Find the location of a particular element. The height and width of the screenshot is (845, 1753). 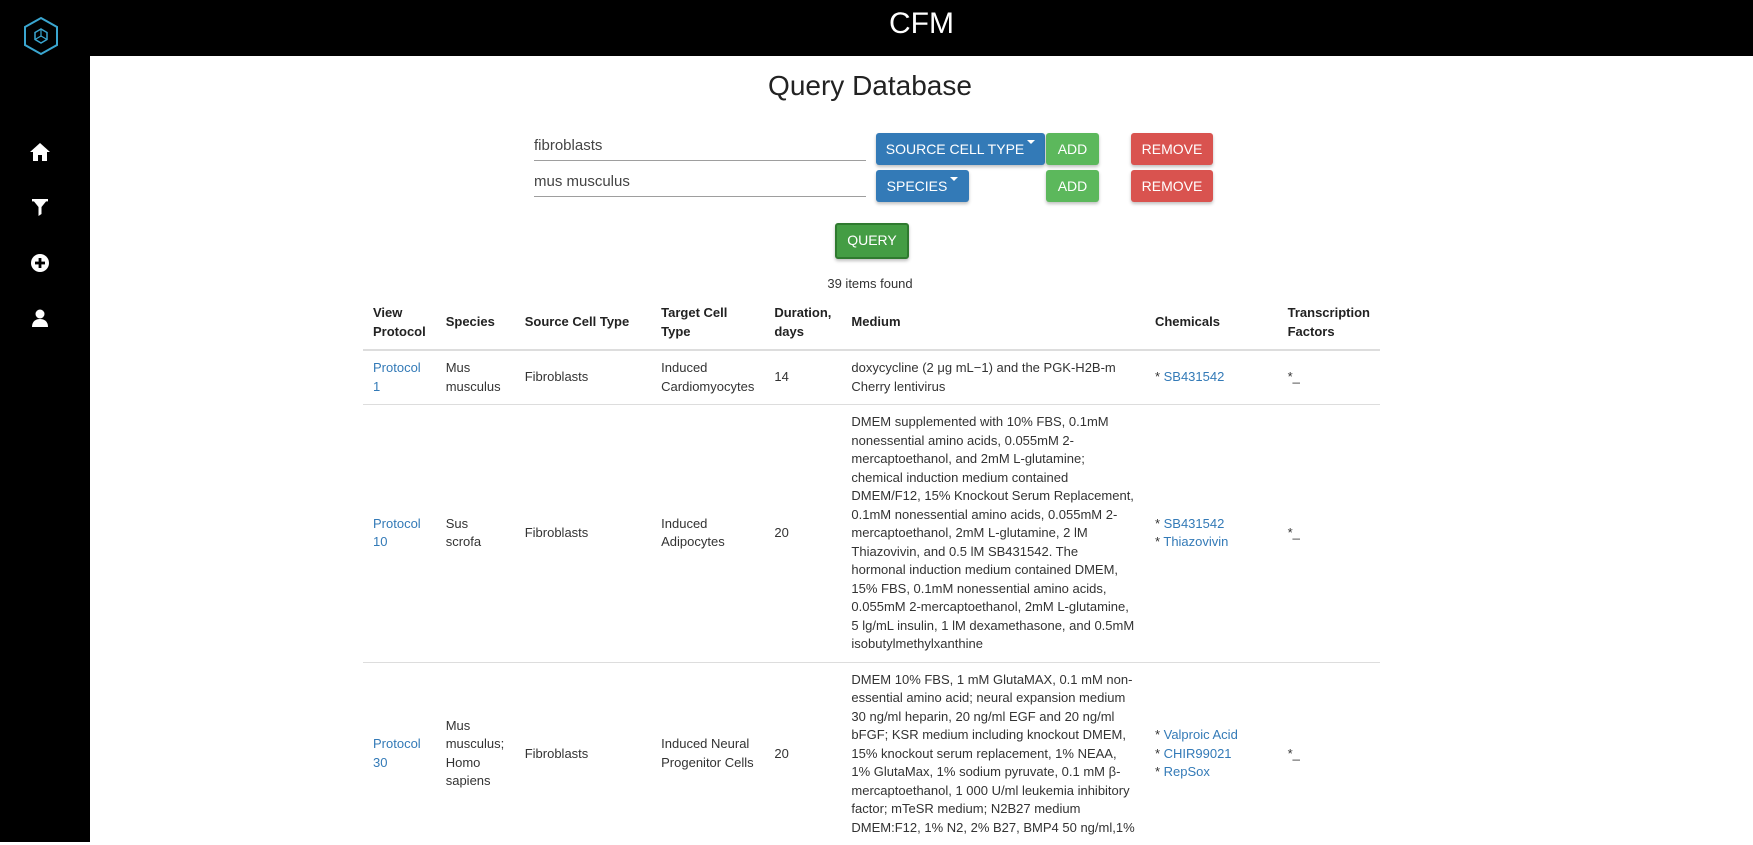

chemical-link: Thiazovivin is located at coordinates (1195, 541).